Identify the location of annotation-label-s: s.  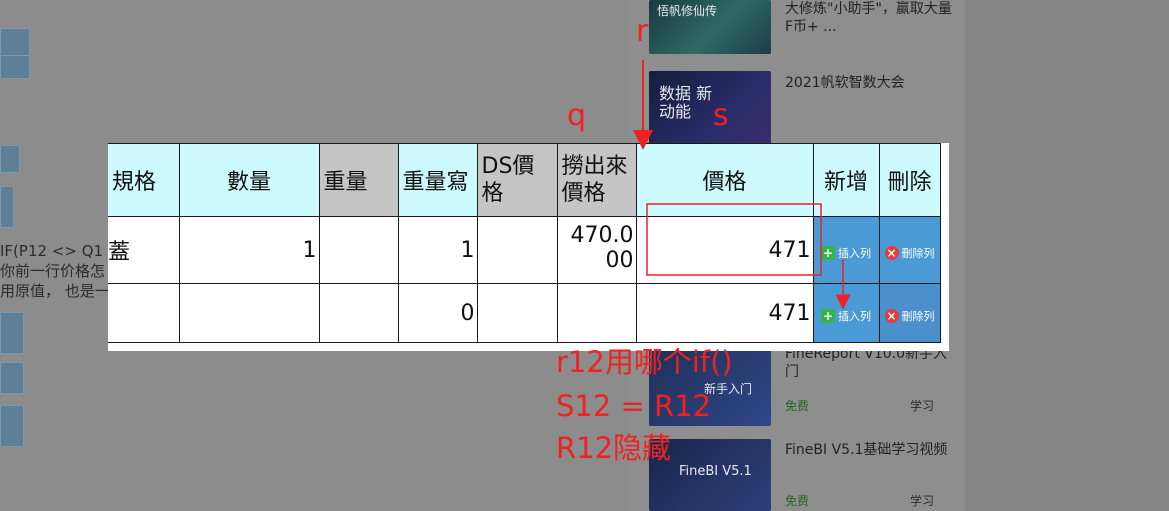
(721, 115).